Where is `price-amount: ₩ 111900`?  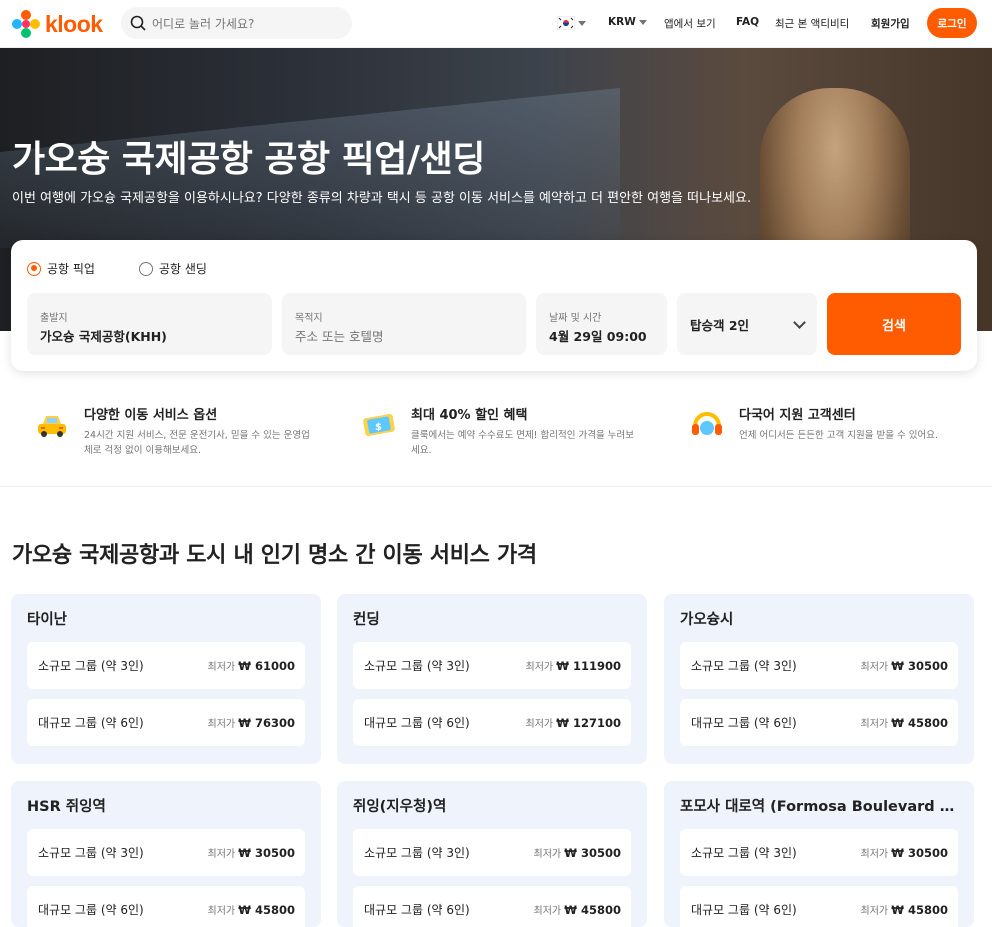 price-amount: ₩ 111900 is located at coordinates (588, 666).